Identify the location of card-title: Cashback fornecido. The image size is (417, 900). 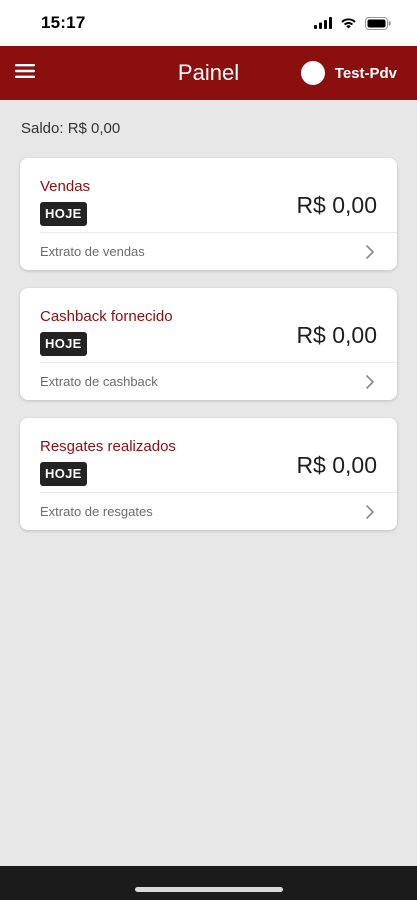
(106, 316).